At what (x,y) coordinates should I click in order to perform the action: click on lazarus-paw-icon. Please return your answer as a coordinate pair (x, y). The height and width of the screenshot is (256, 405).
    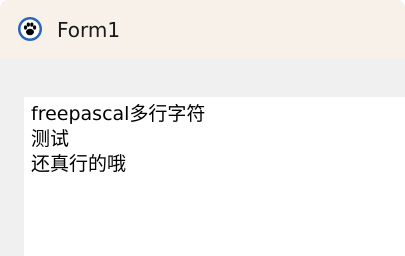
    Looking at the image, I should click on (30, 29).